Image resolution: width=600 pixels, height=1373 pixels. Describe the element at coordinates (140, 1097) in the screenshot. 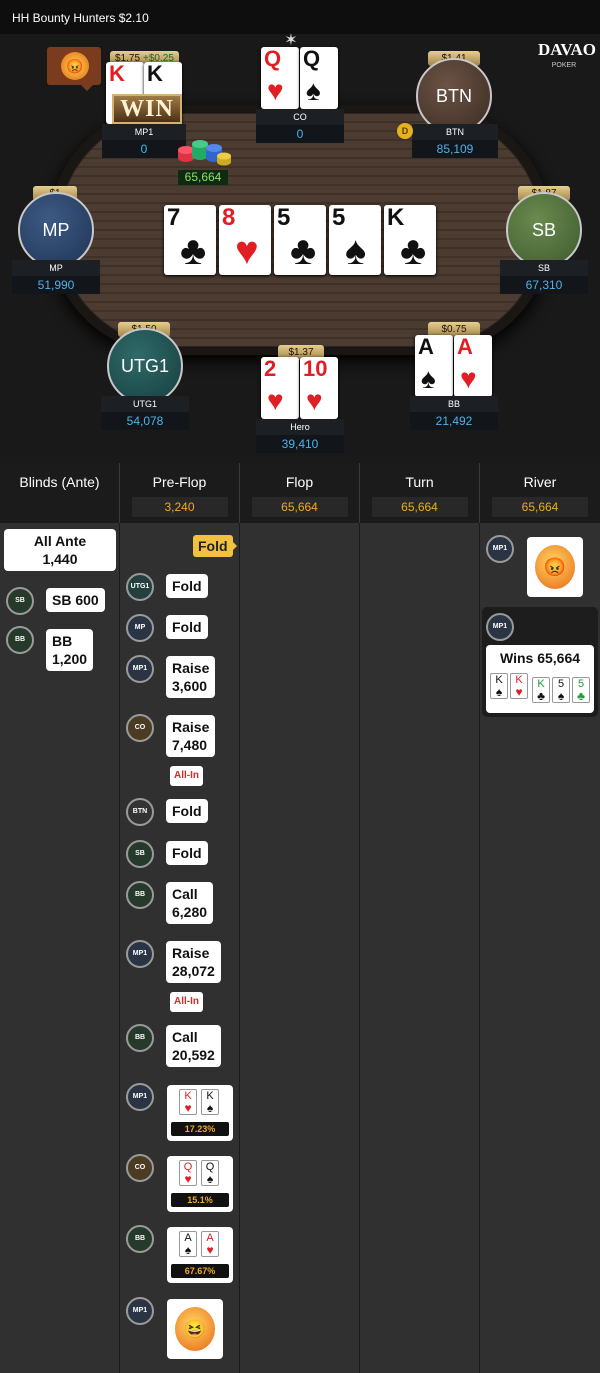

I see `showdown-chip-mp1: MP1` at that location.